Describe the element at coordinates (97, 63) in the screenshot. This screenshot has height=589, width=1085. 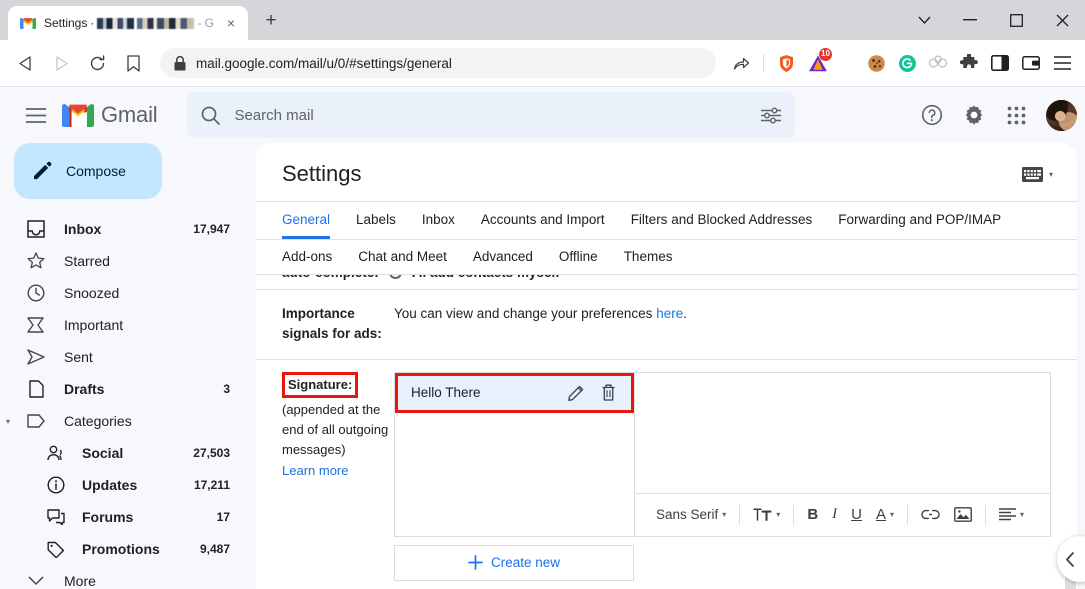
I see `reload-icon` at that location.